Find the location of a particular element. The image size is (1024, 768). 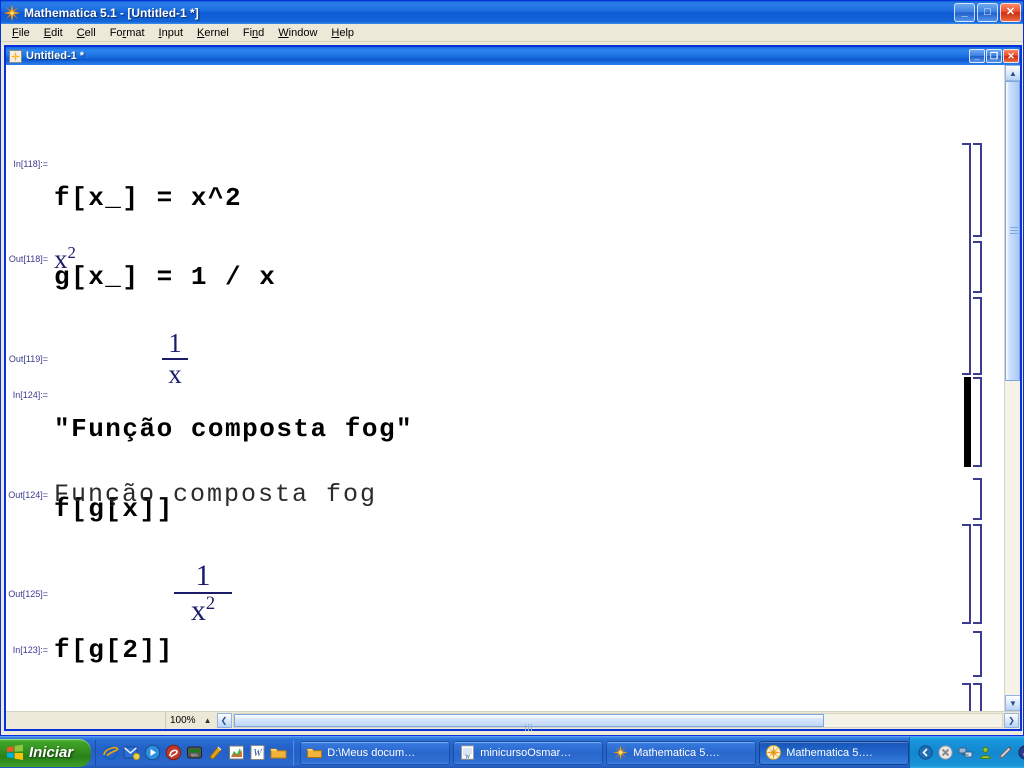

cell-output-118: Out[118]= x2 is located at coordinates (41, 259).